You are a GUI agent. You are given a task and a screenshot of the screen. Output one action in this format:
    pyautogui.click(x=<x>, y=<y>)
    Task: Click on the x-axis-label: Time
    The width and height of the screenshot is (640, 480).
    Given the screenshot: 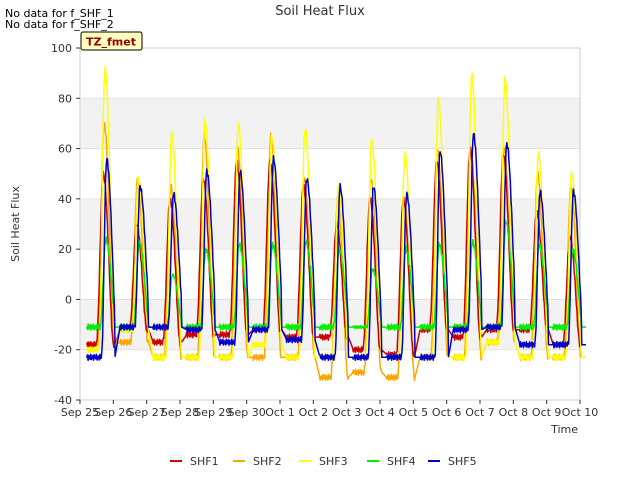 What is the action you would take?
    pyautogui.click(x=564, y=429)
    